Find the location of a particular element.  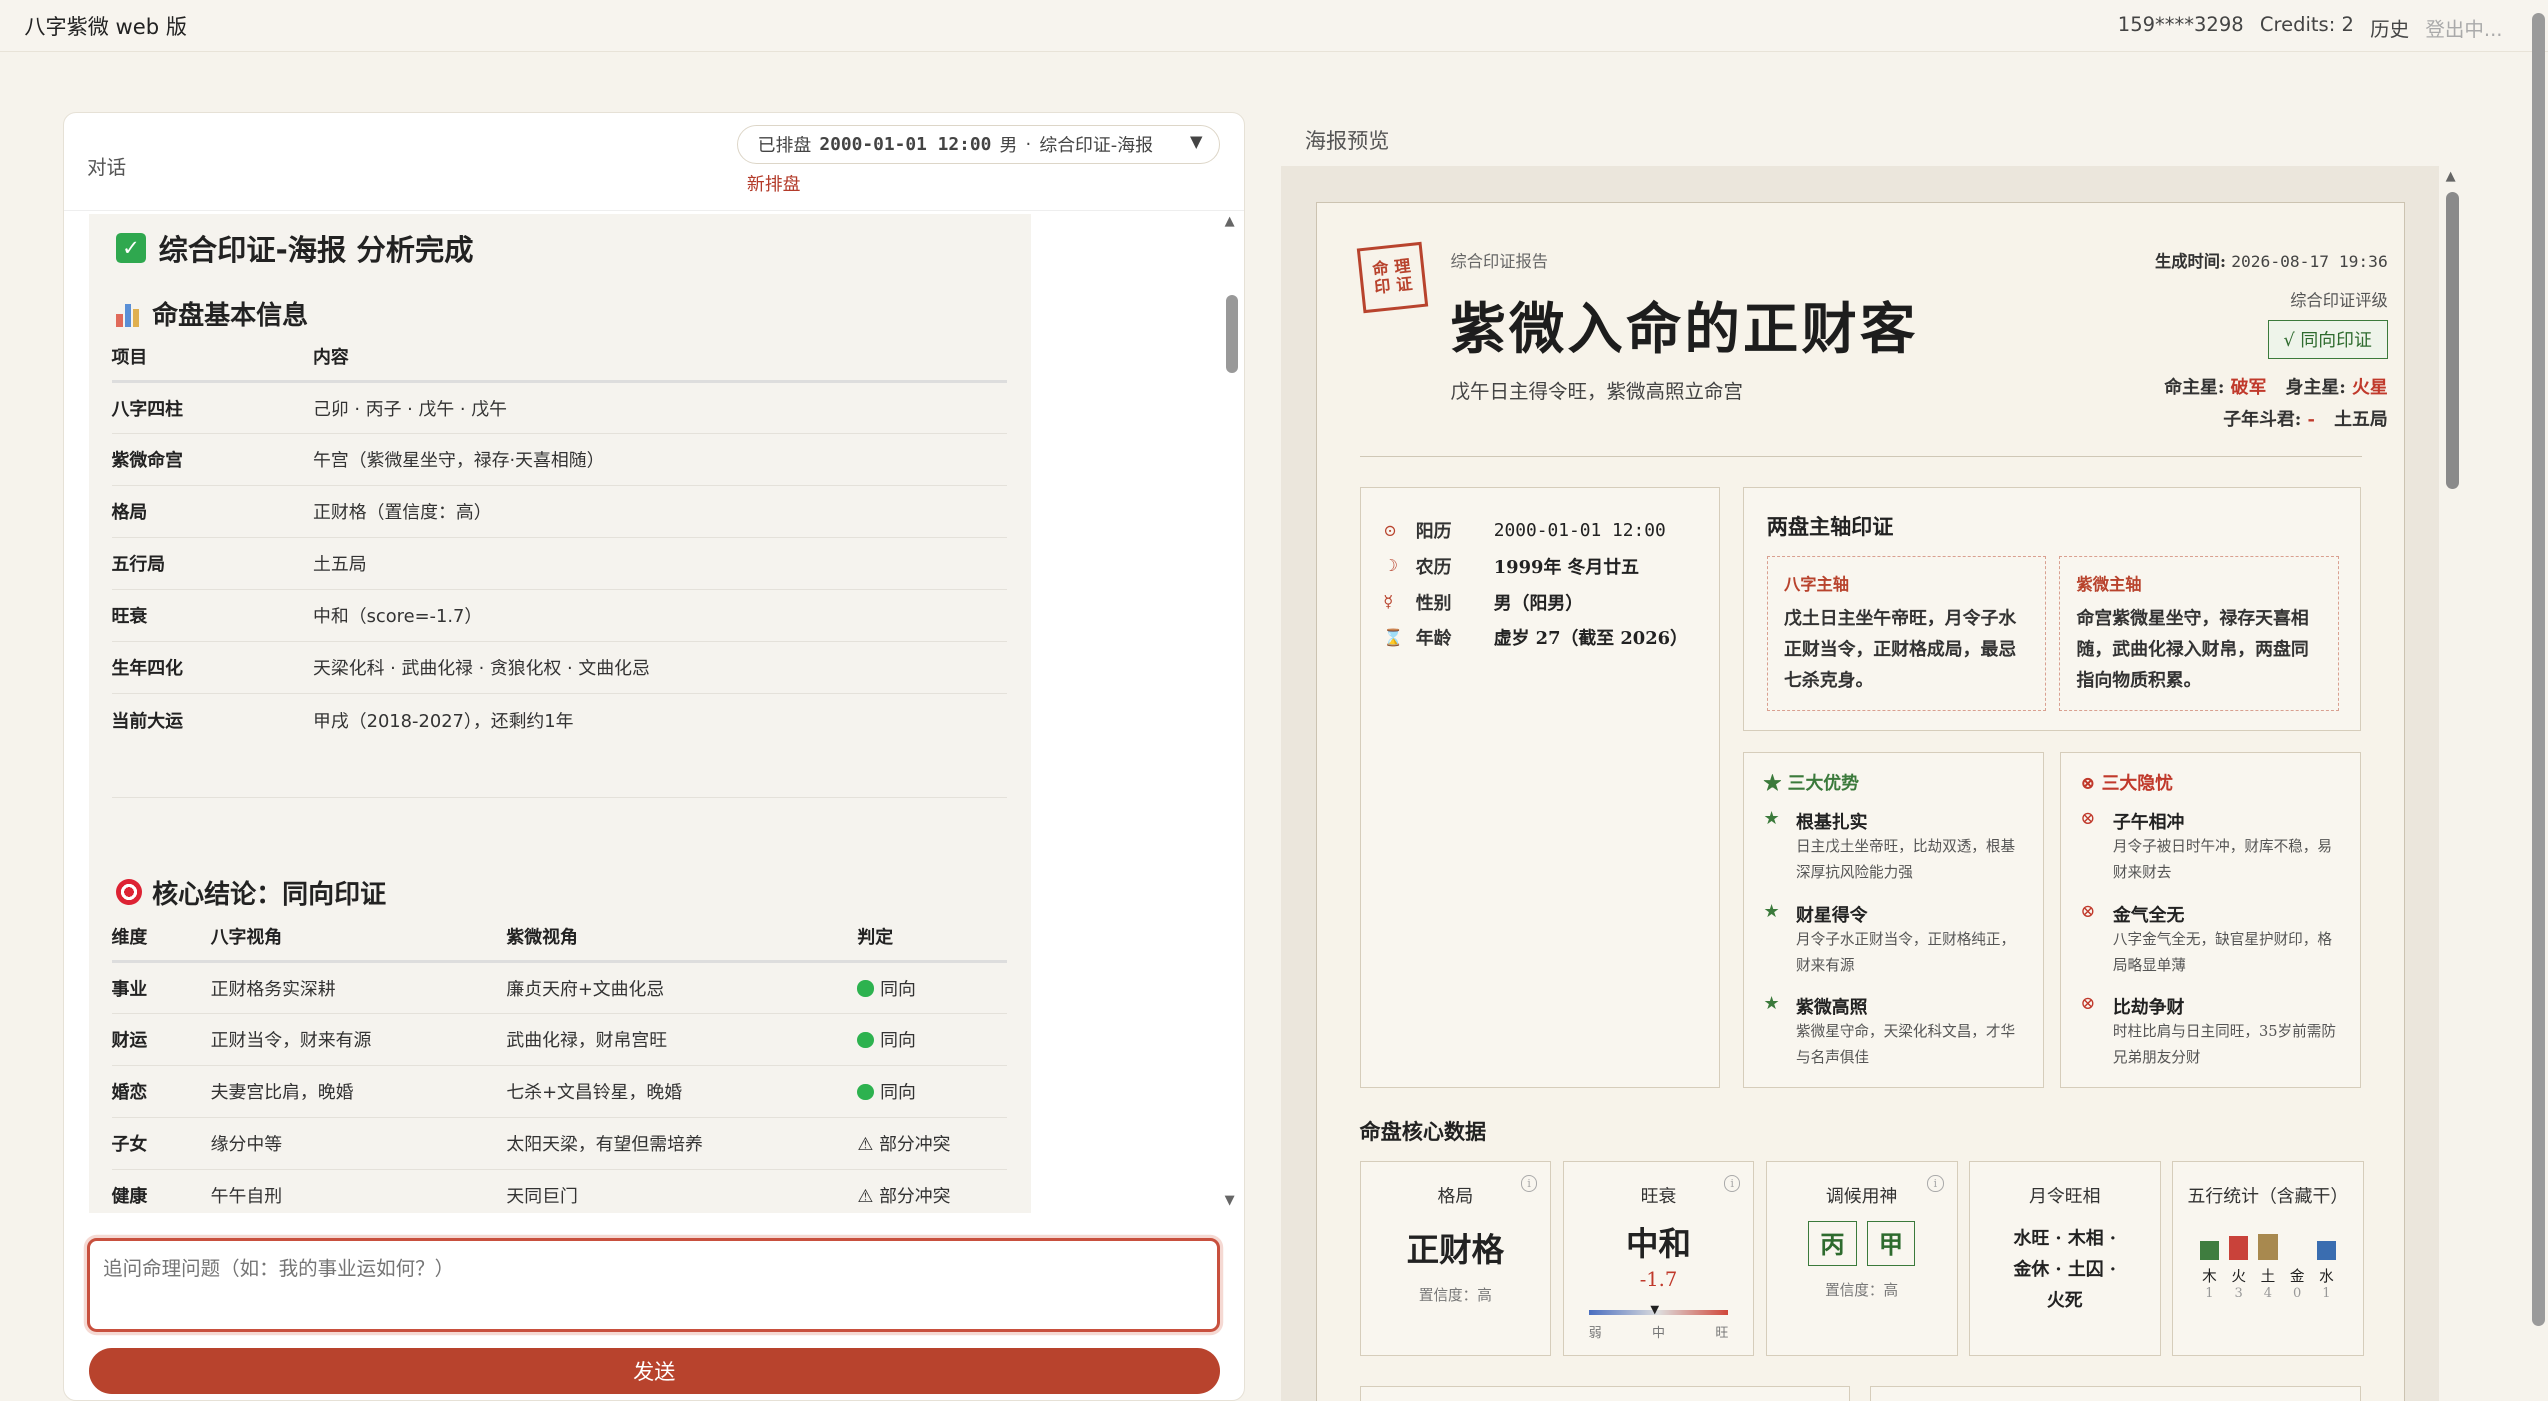

divider is located at coordinates (1861, 456).